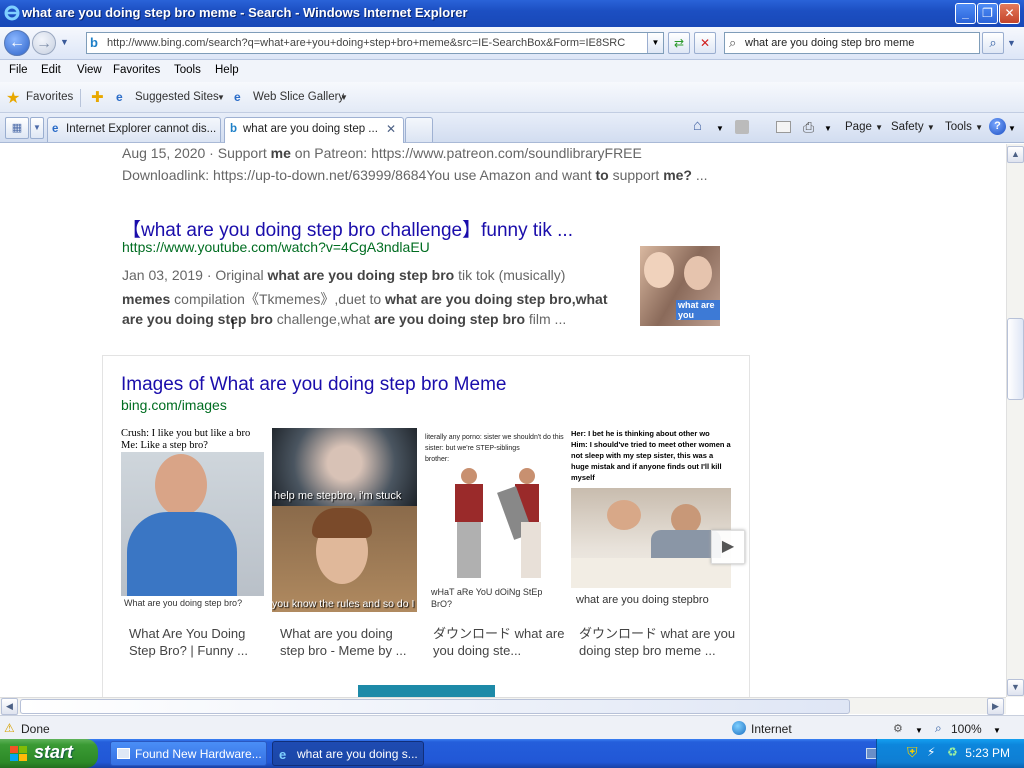 The width and height of the screenshot is (1024, 768). Describe the element at coordinates (227, 70) in the screenshot. I see `menu-help: Help` at that location.